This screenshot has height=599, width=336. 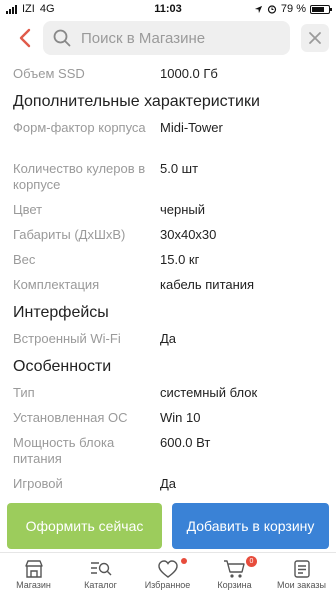 What do you see at coordinates (61, 312) in the screenshot?
I see `section-title-interfaces: Интерфейсы` at bounding box center [61, 312].